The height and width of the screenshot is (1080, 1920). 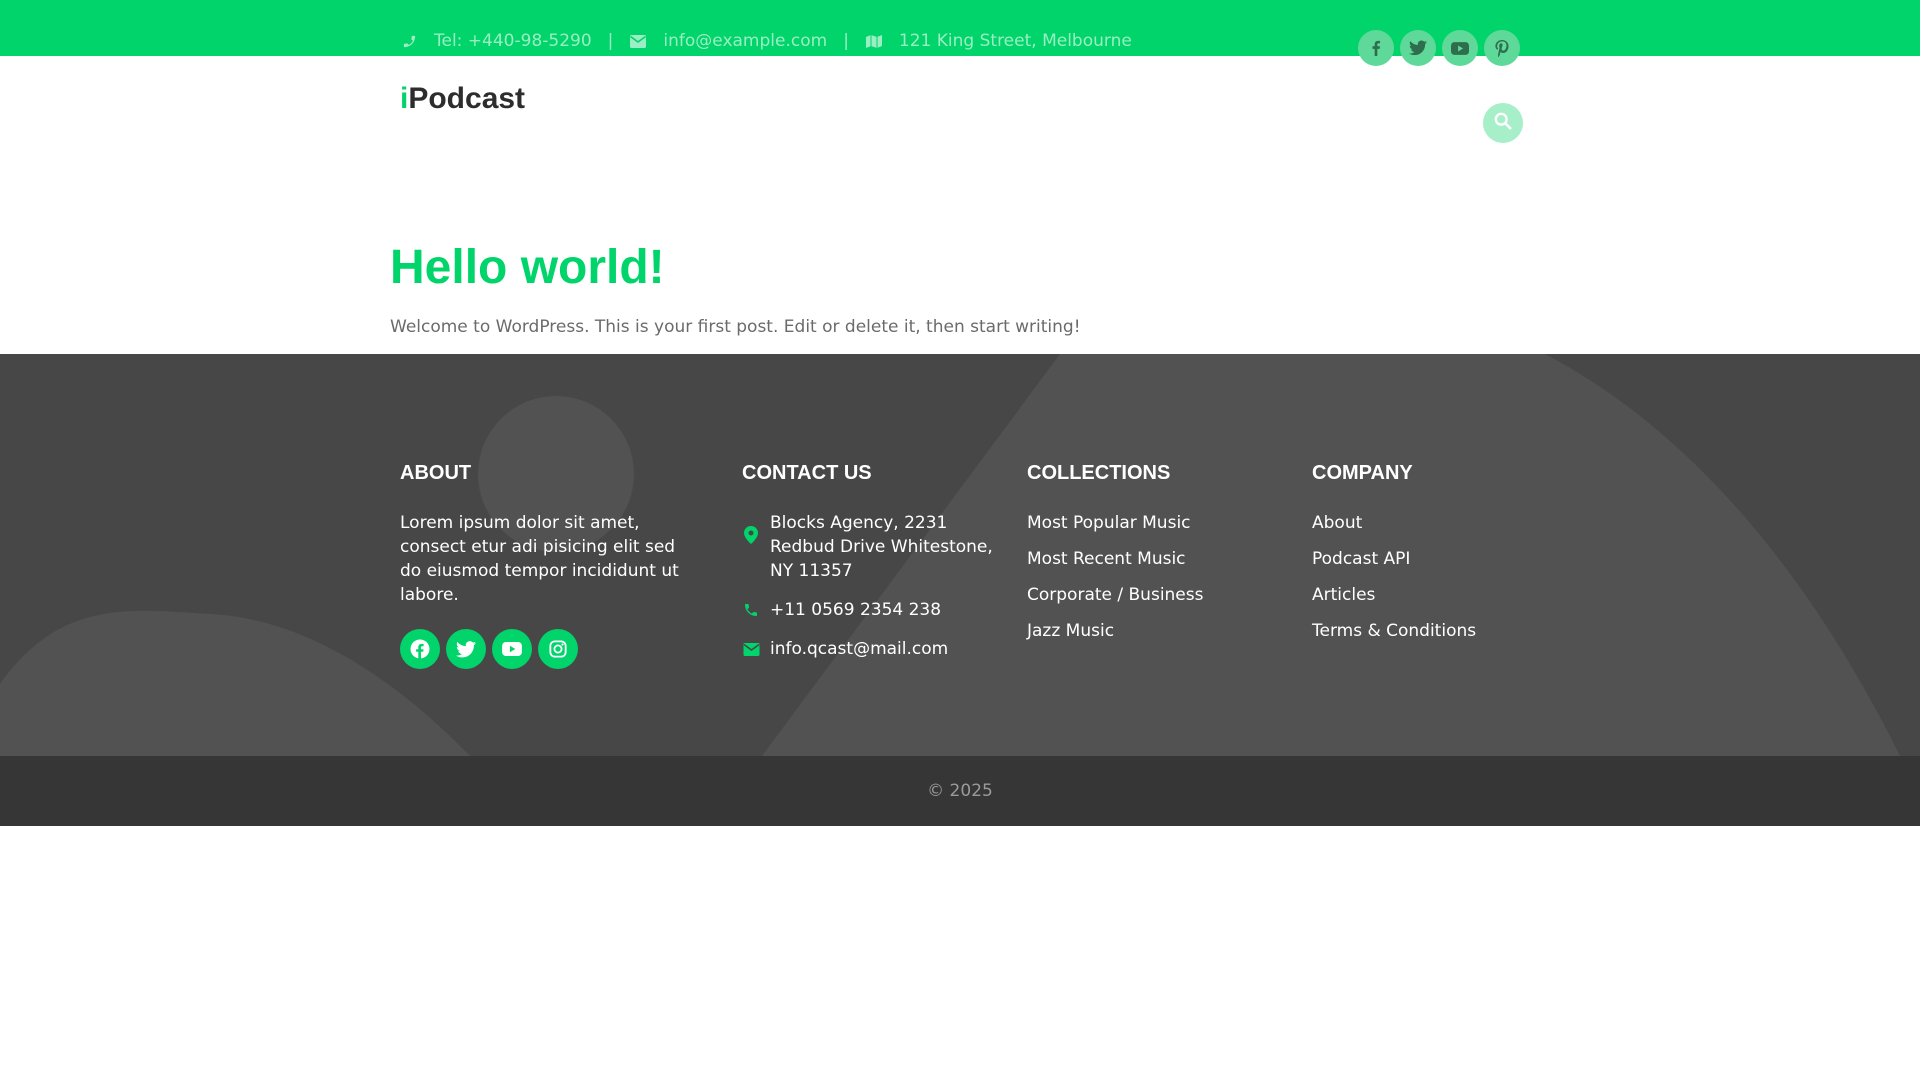 I want to click on footer-social-links, so click(x=550, y=649).